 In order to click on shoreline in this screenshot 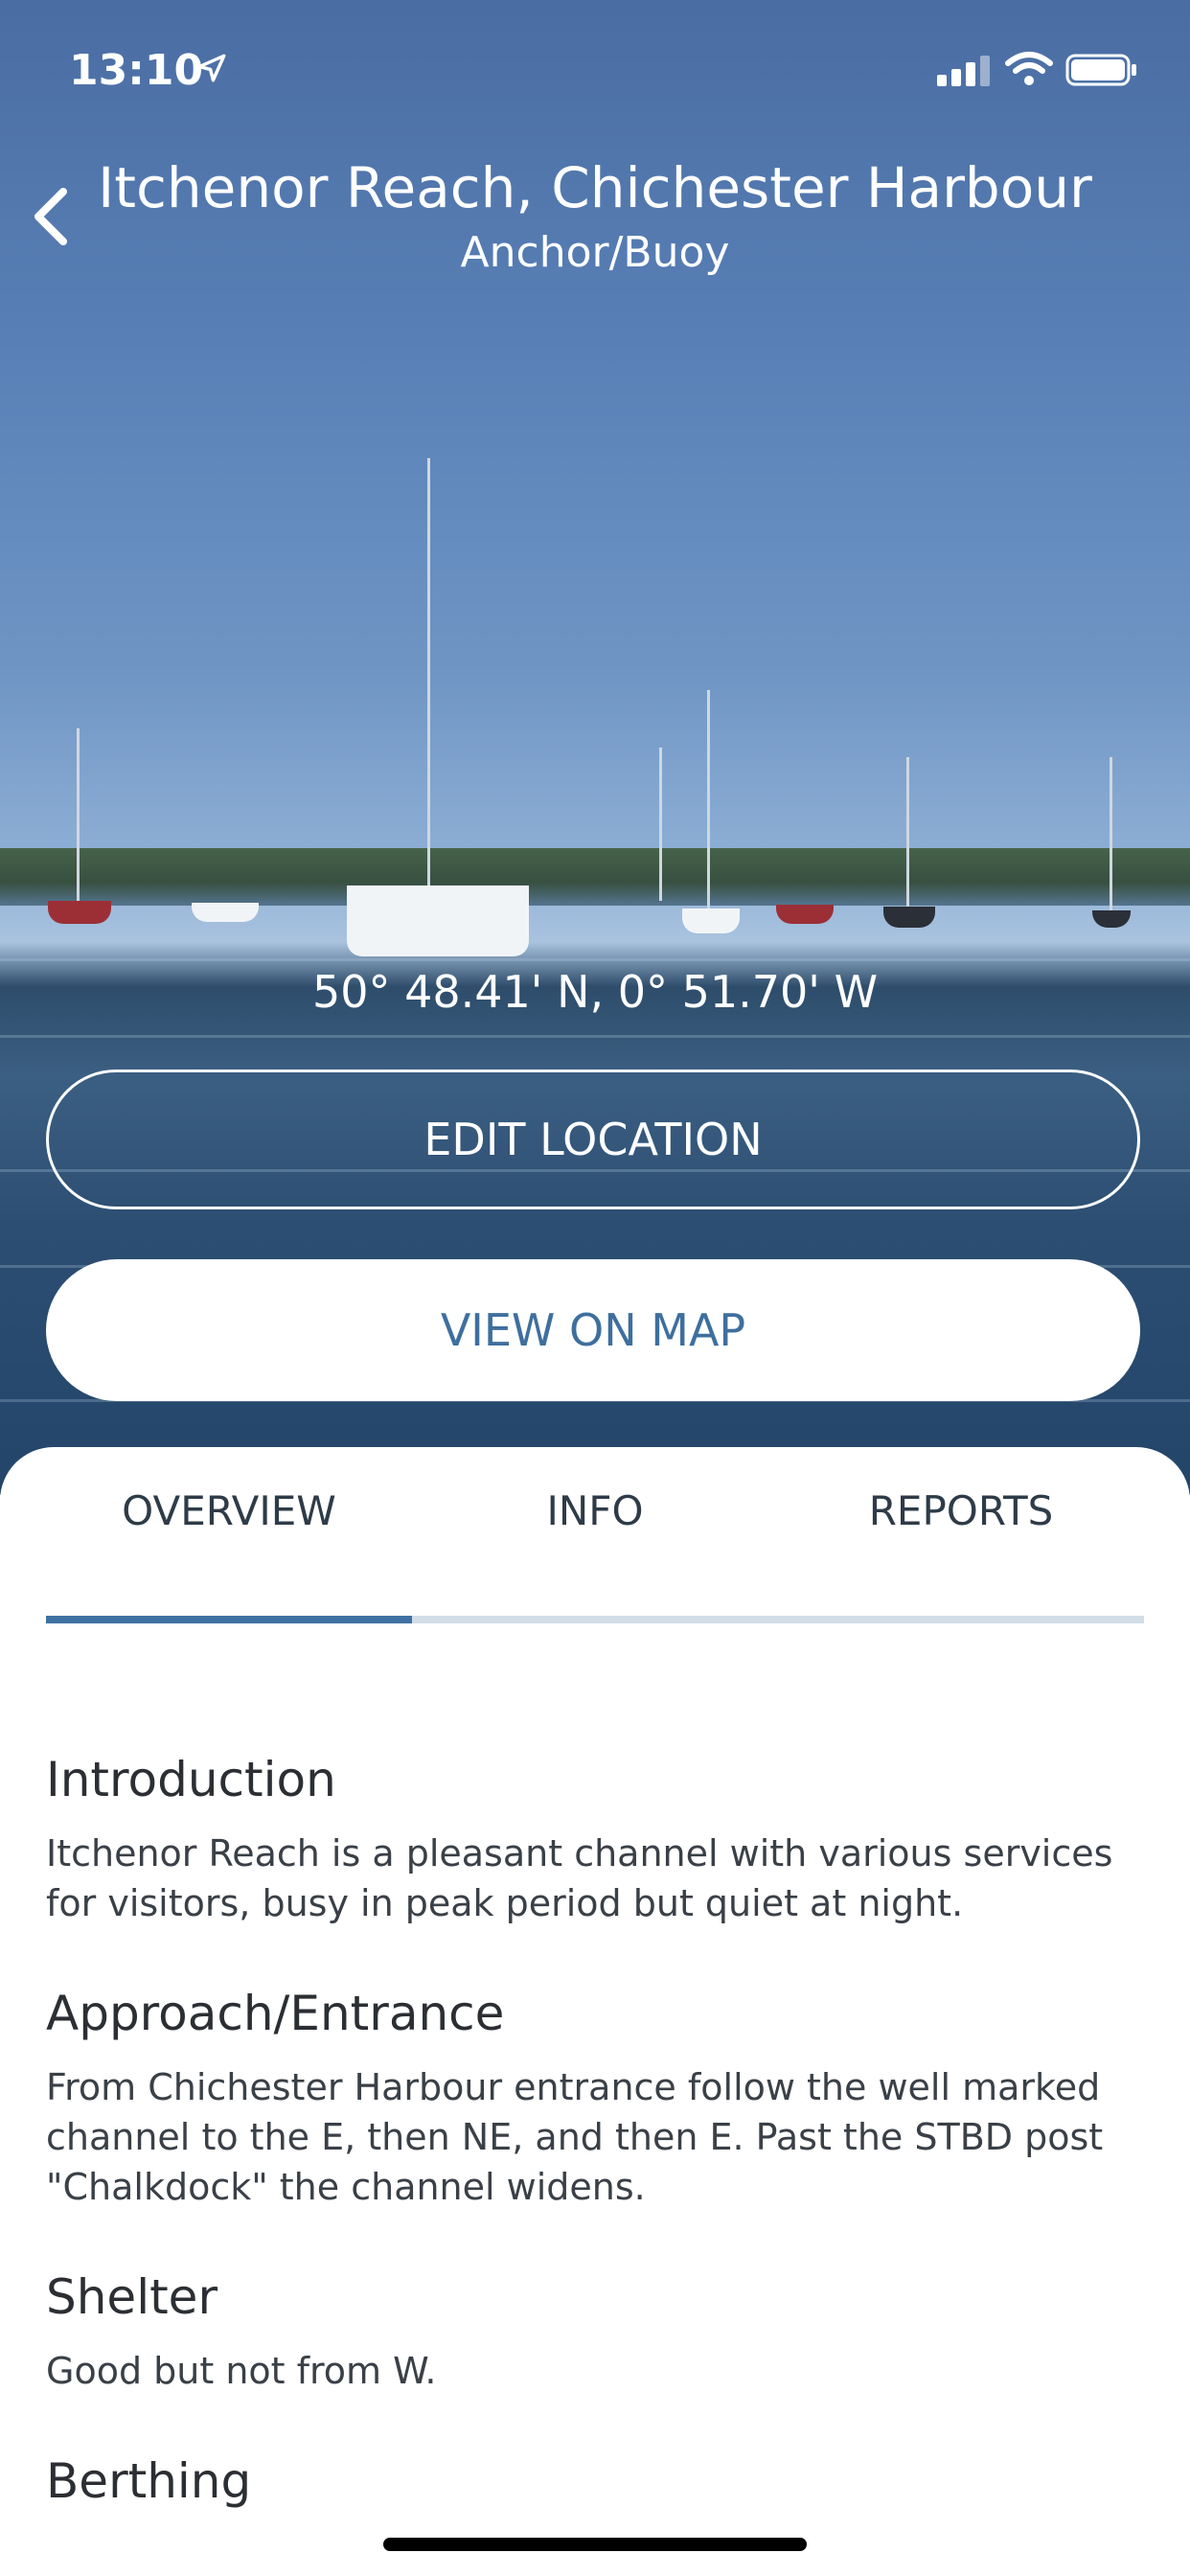, I will do `click(595, 877)`.